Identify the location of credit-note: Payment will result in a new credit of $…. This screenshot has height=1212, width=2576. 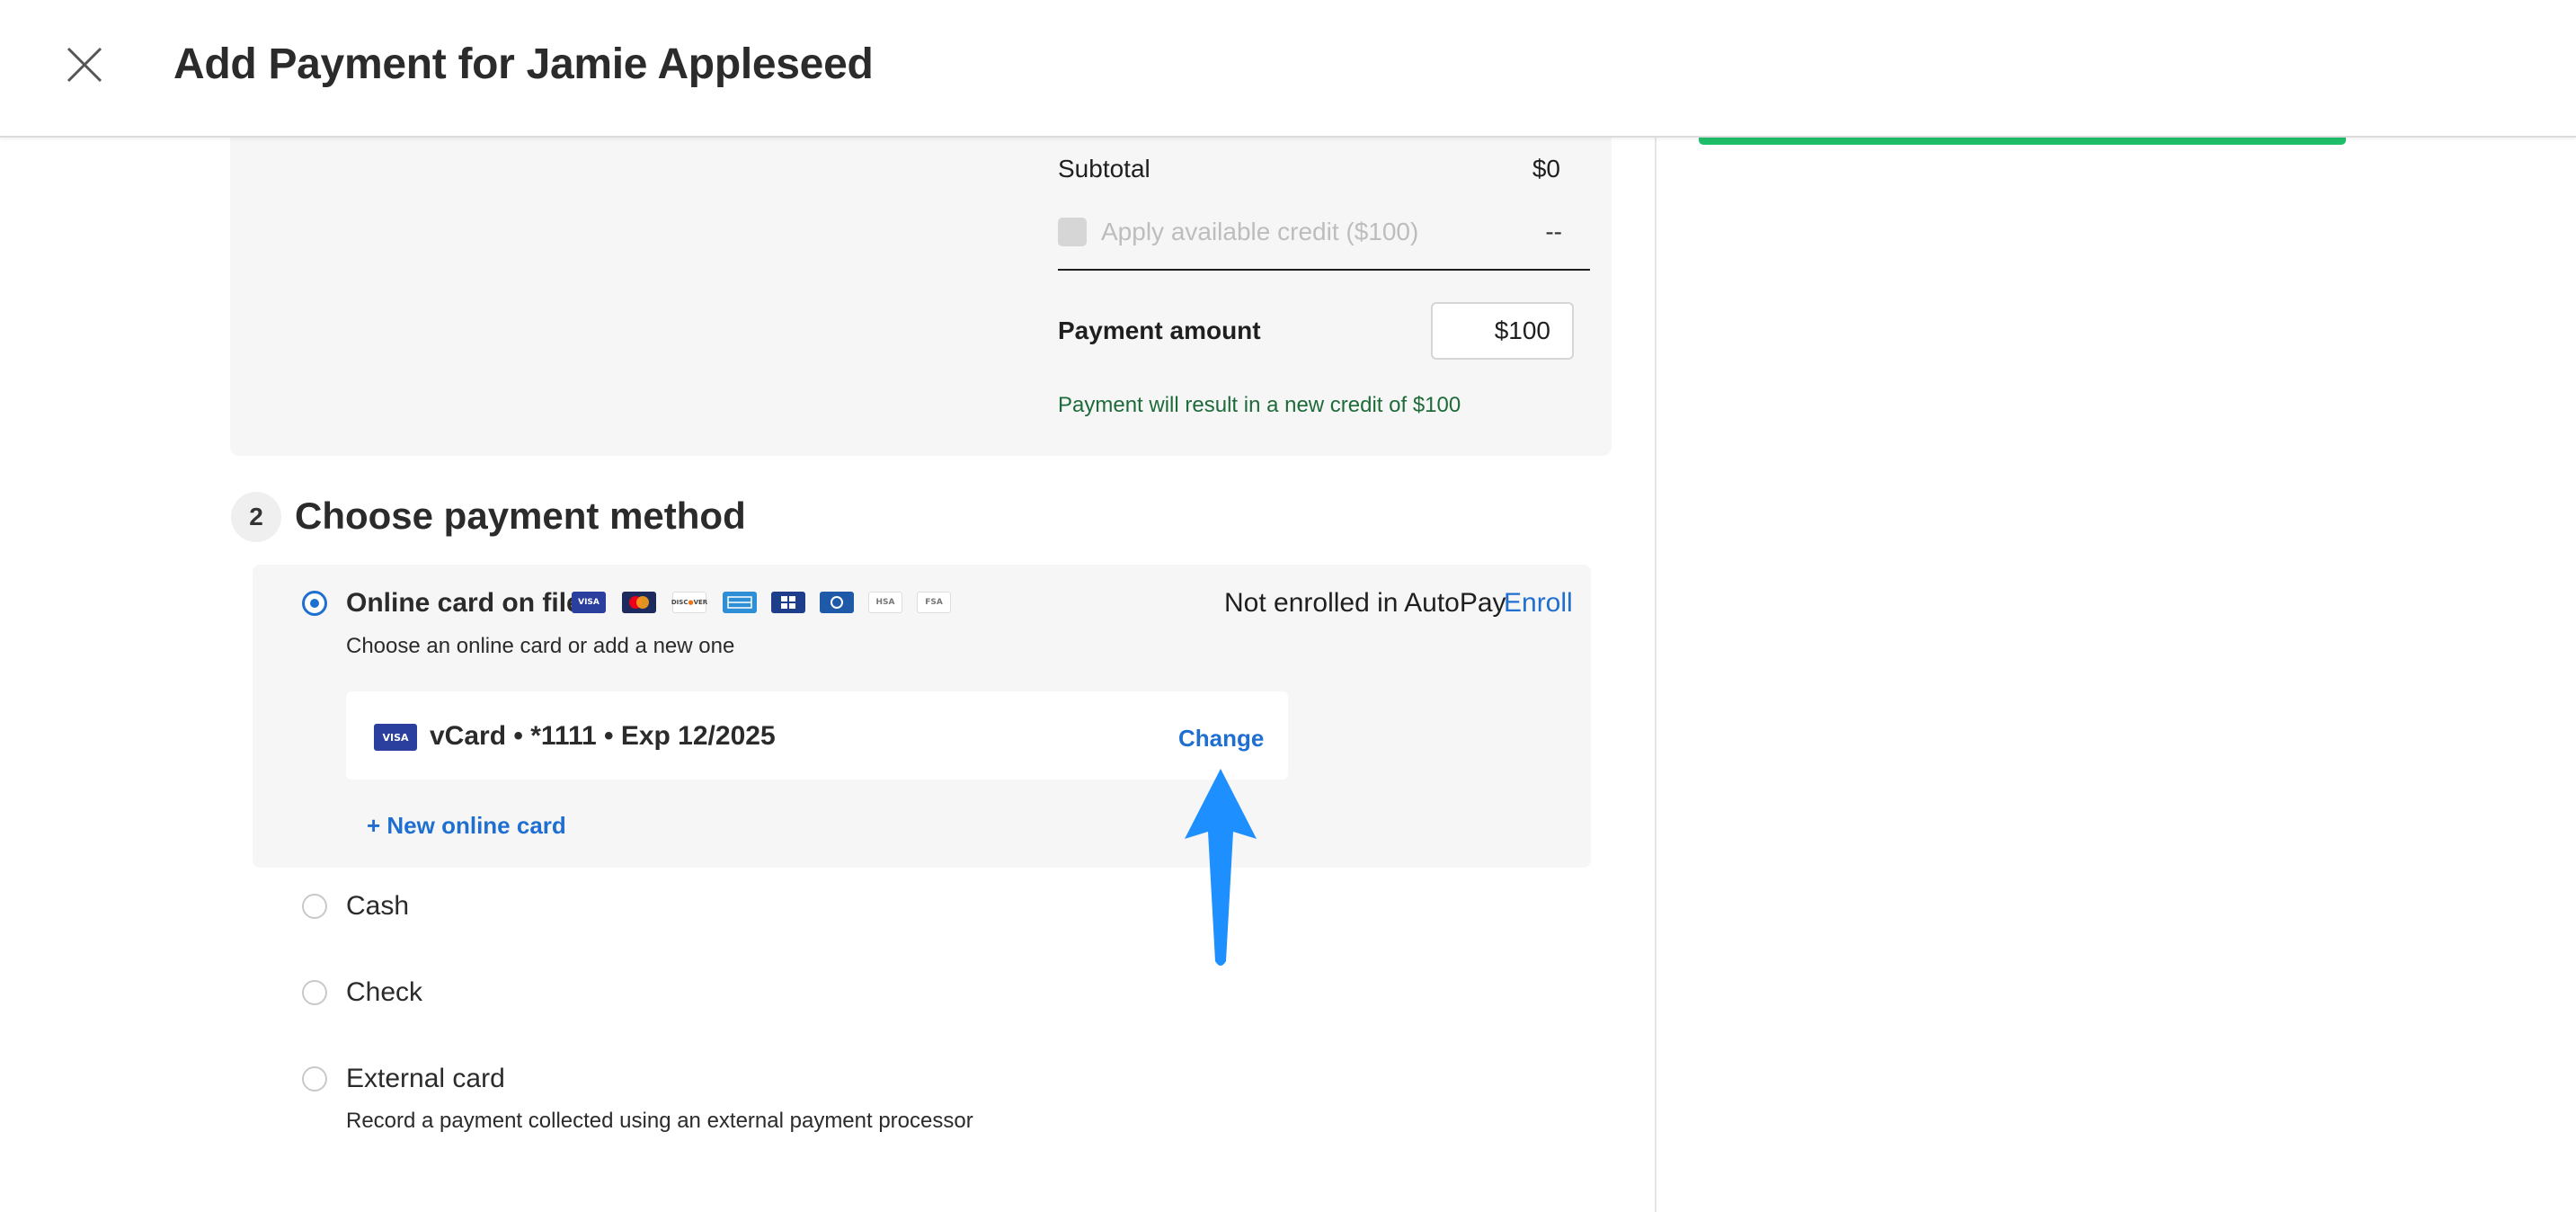
(1259, 405).